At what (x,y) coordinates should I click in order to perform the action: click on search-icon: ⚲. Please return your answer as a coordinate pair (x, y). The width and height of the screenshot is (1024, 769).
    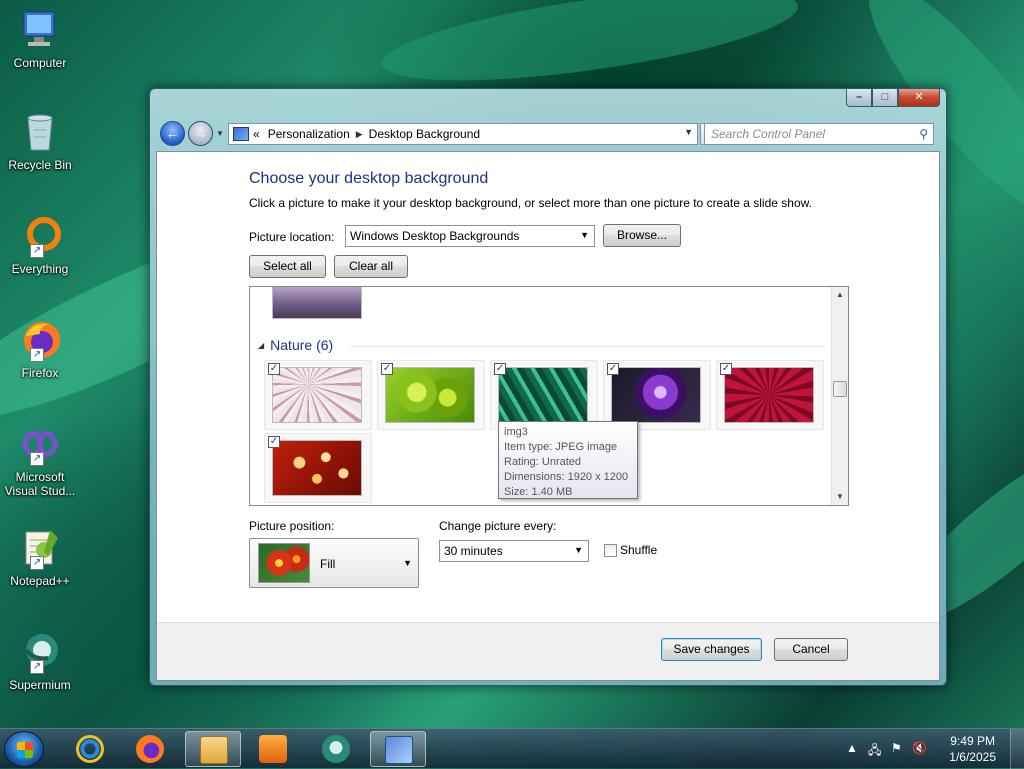
    Looking at the image, I should click on (923, 134).